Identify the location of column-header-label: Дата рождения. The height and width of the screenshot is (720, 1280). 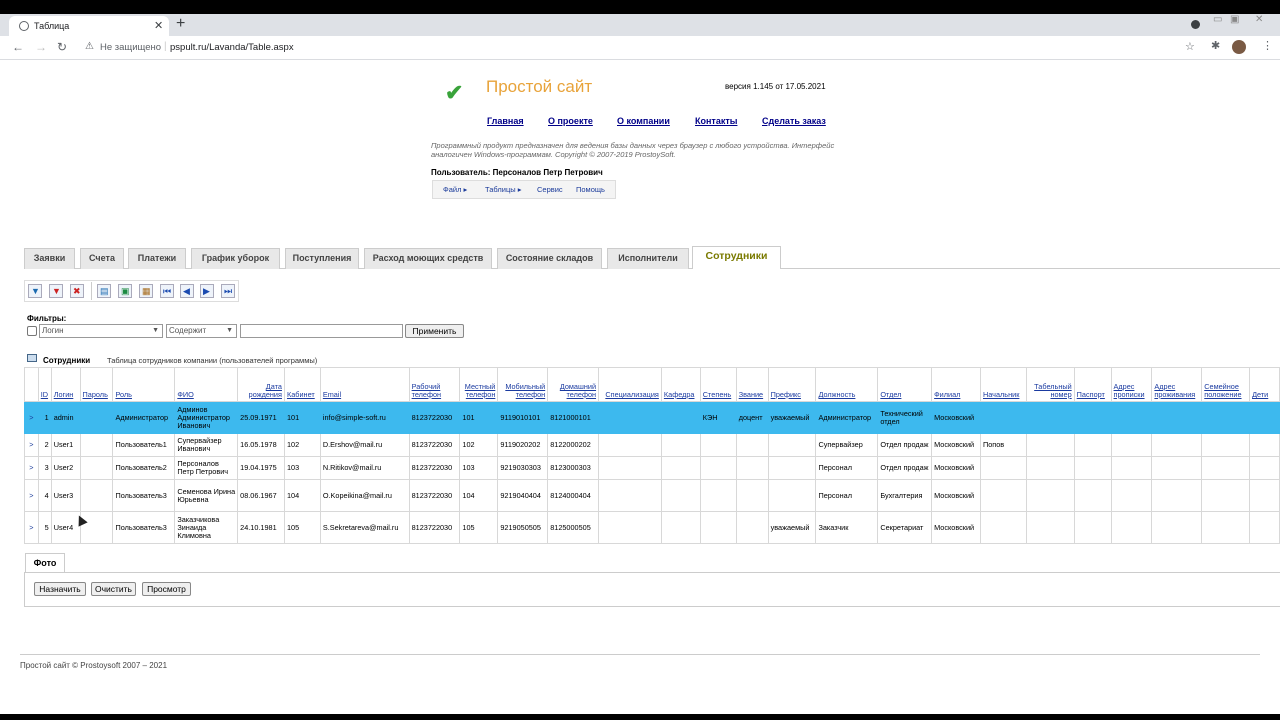
(261, 391).